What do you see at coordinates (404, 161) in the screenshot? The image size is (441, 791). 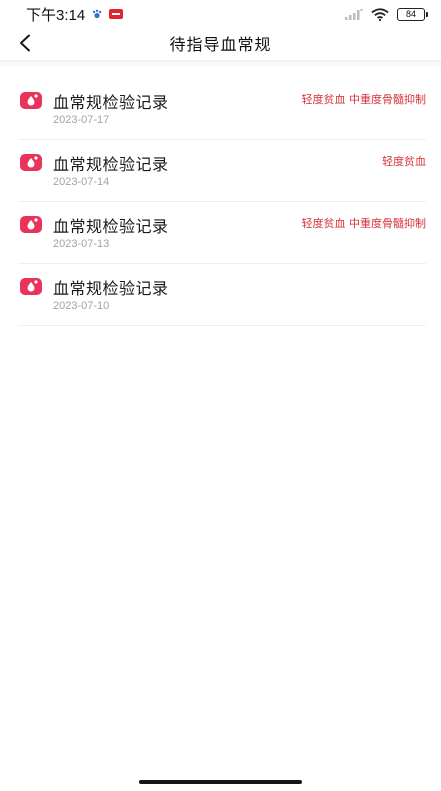 I see `record-tags: 轻度贫血` at bounding box center [404, 161].